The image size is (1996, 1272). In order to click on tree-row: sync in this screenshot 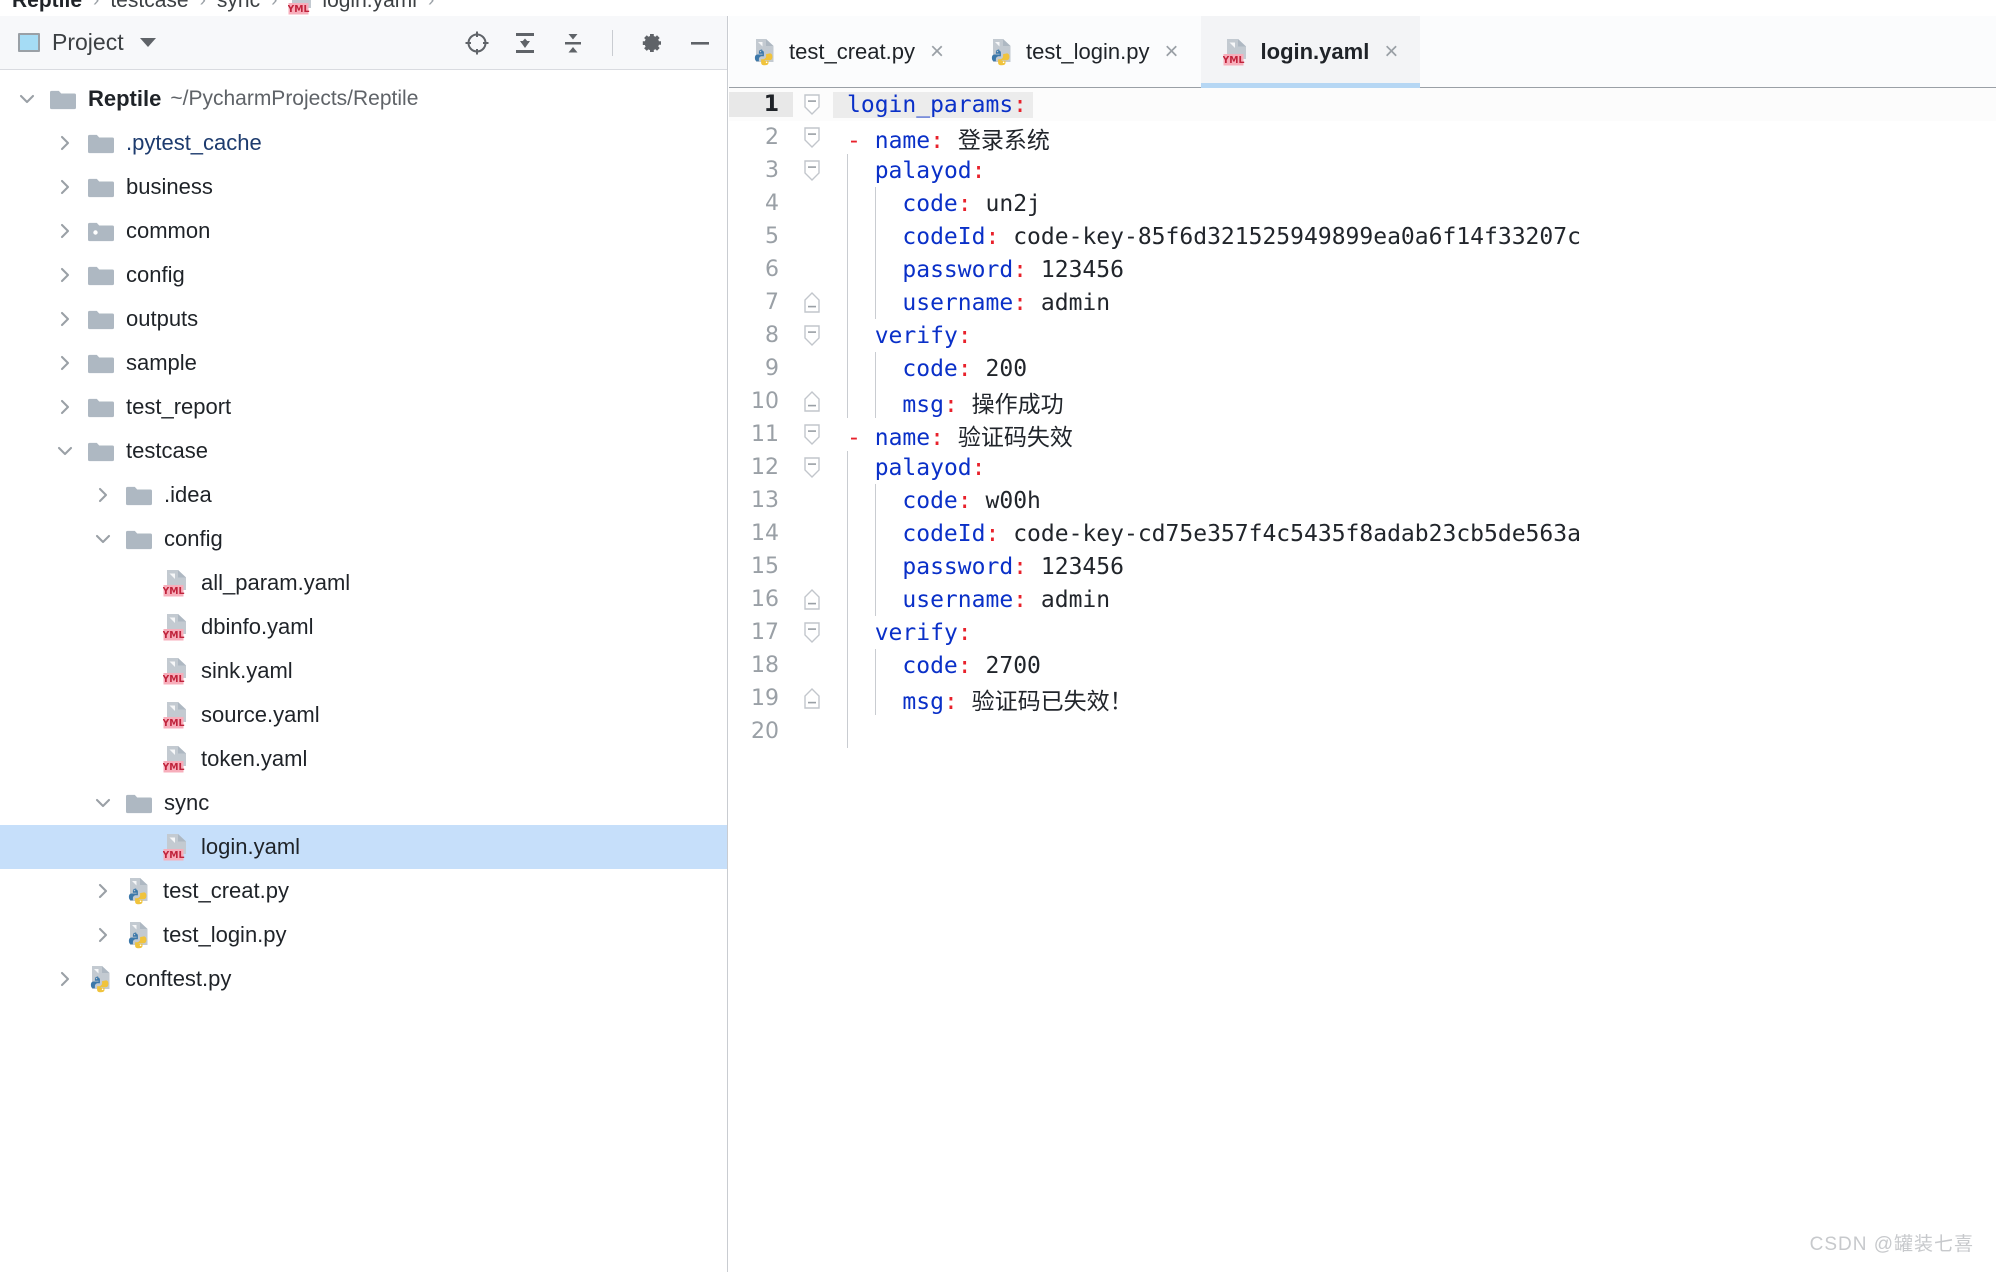, I will do `click(363, 803)`.